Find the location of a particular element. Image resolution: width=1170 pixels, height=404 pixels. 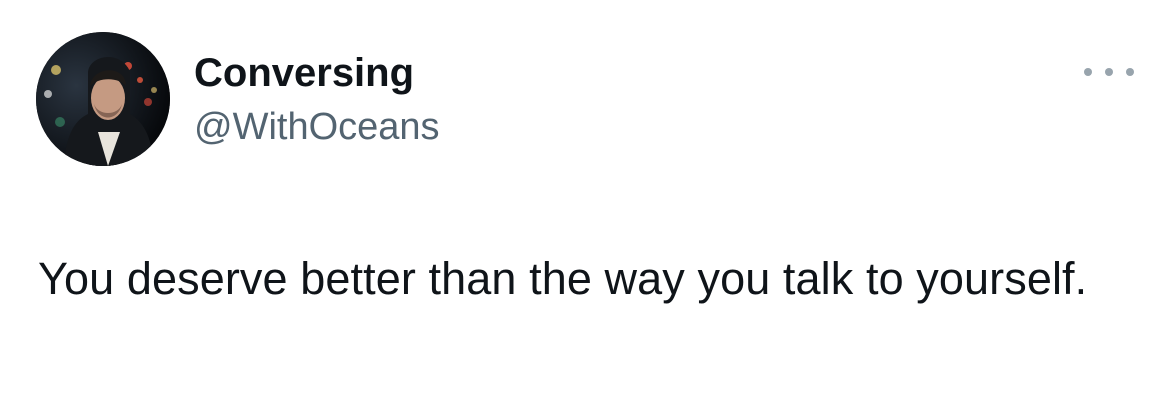

author-display-name: Conversing is located at coordinates (304, 73).